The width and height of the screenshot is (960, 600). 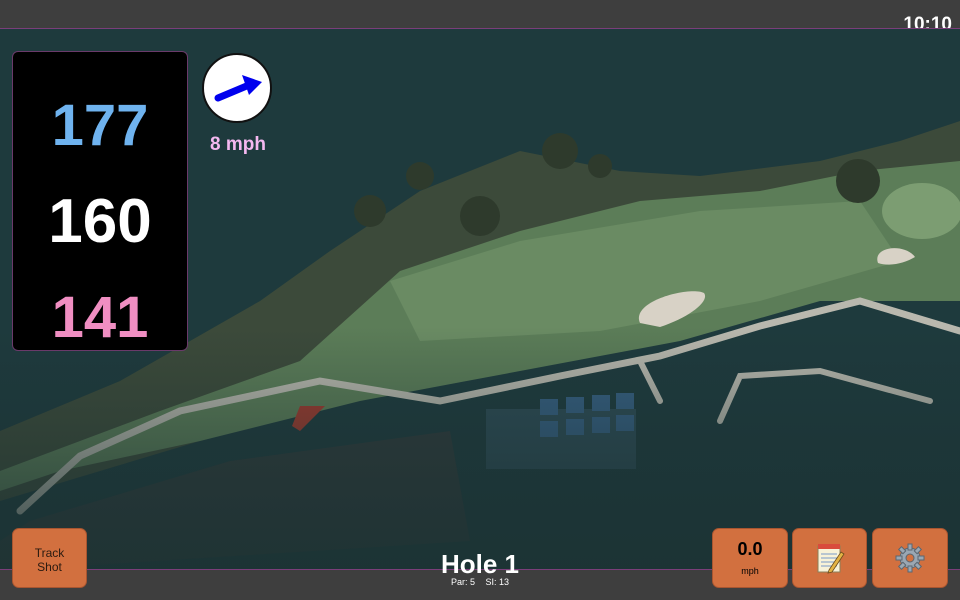 What do you see at coordinates (238, 144) in the screenshot?
I see `wind-speed: 8 mph` at bounding box center [238, 144].